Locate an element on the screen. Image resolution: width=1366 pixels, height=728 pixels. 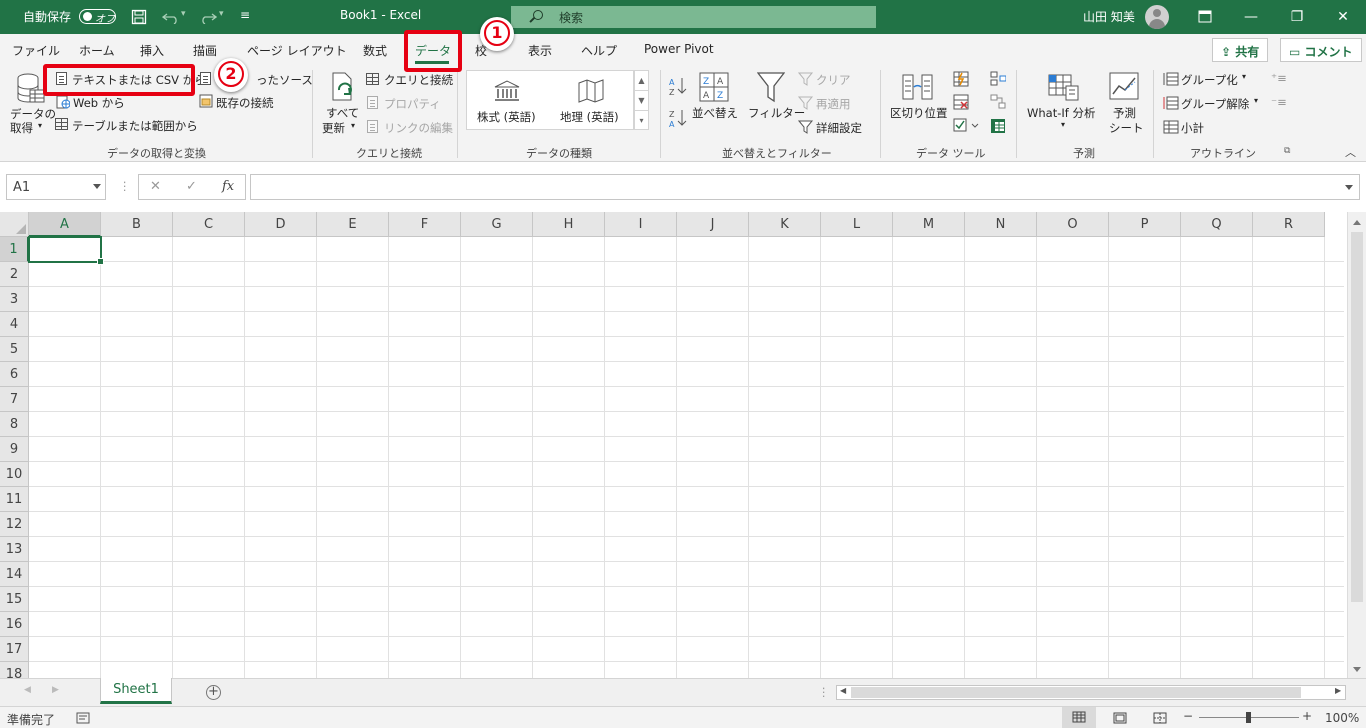
column-header-g: G is located at coordinates (497, 224).